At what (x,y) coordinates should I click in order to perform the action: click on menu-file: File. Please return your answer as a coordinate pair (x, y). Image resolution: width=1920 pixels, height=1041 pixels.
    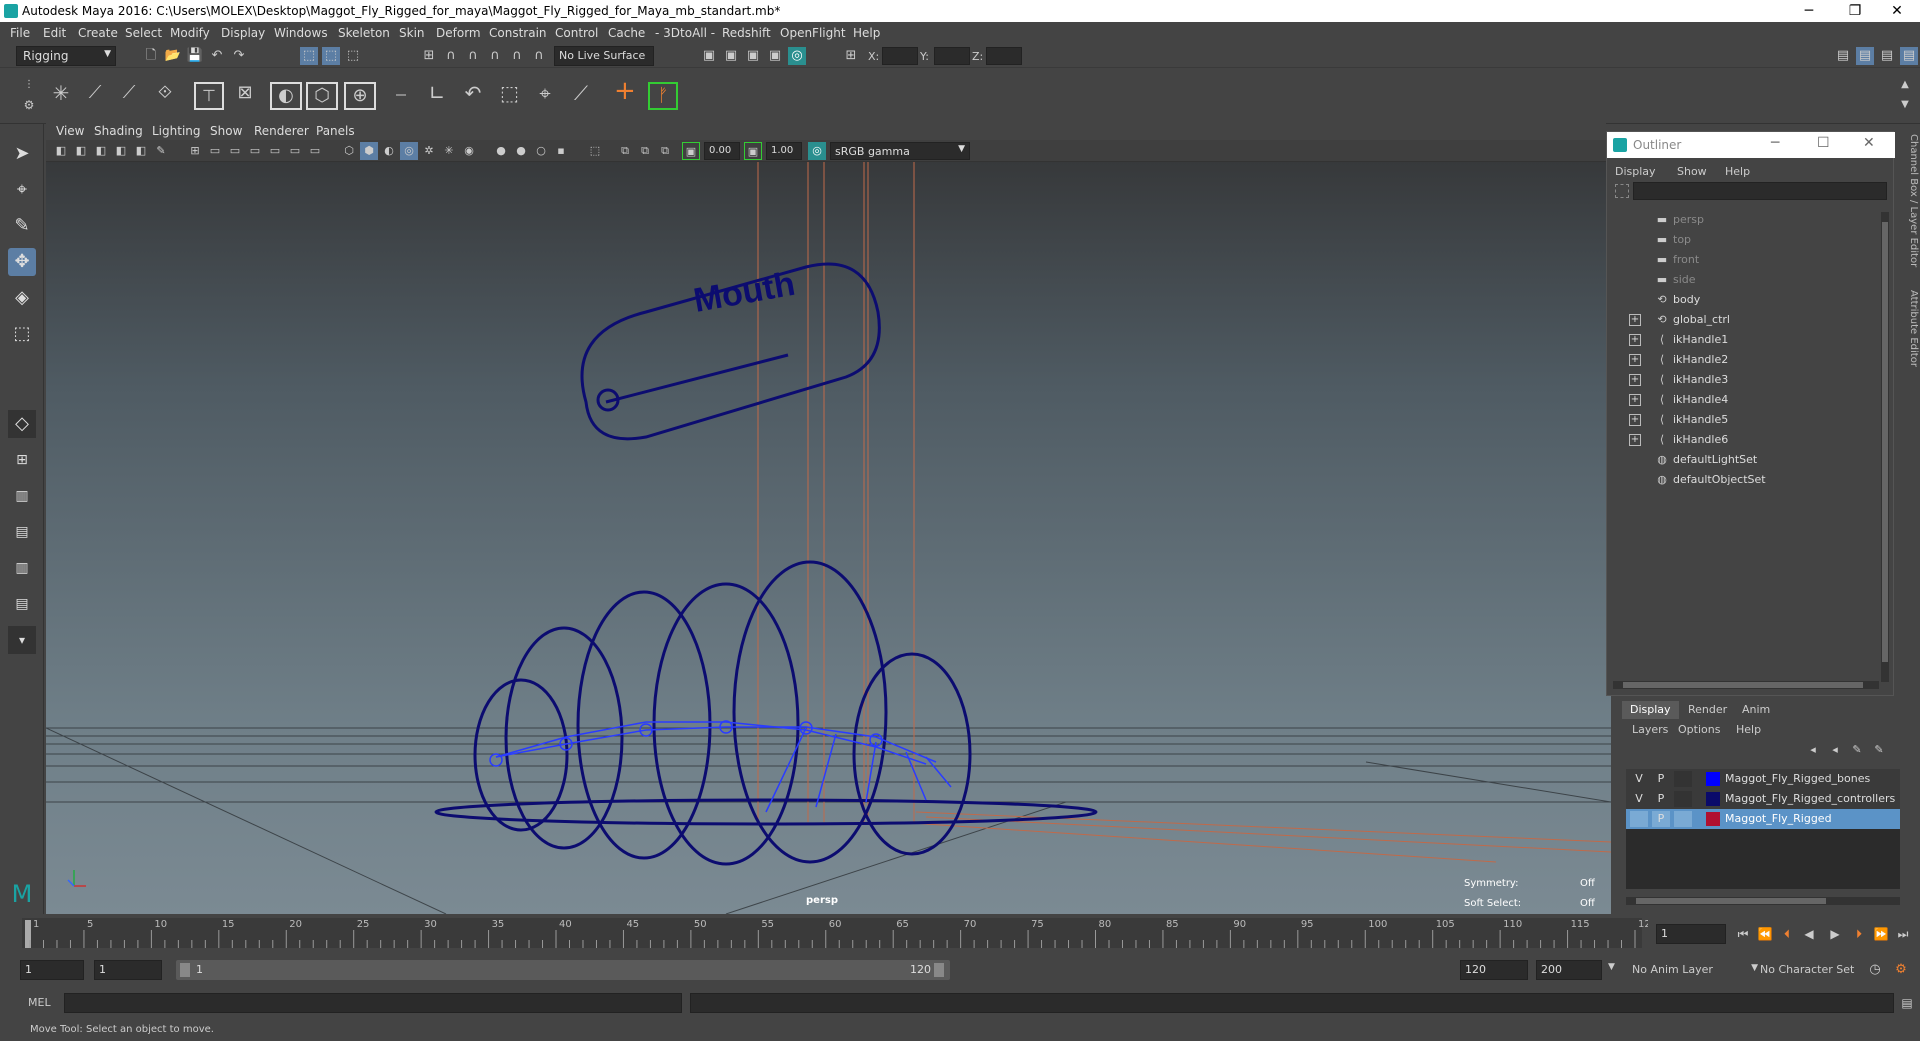
    Looking at the image, I should click on (20, 33).